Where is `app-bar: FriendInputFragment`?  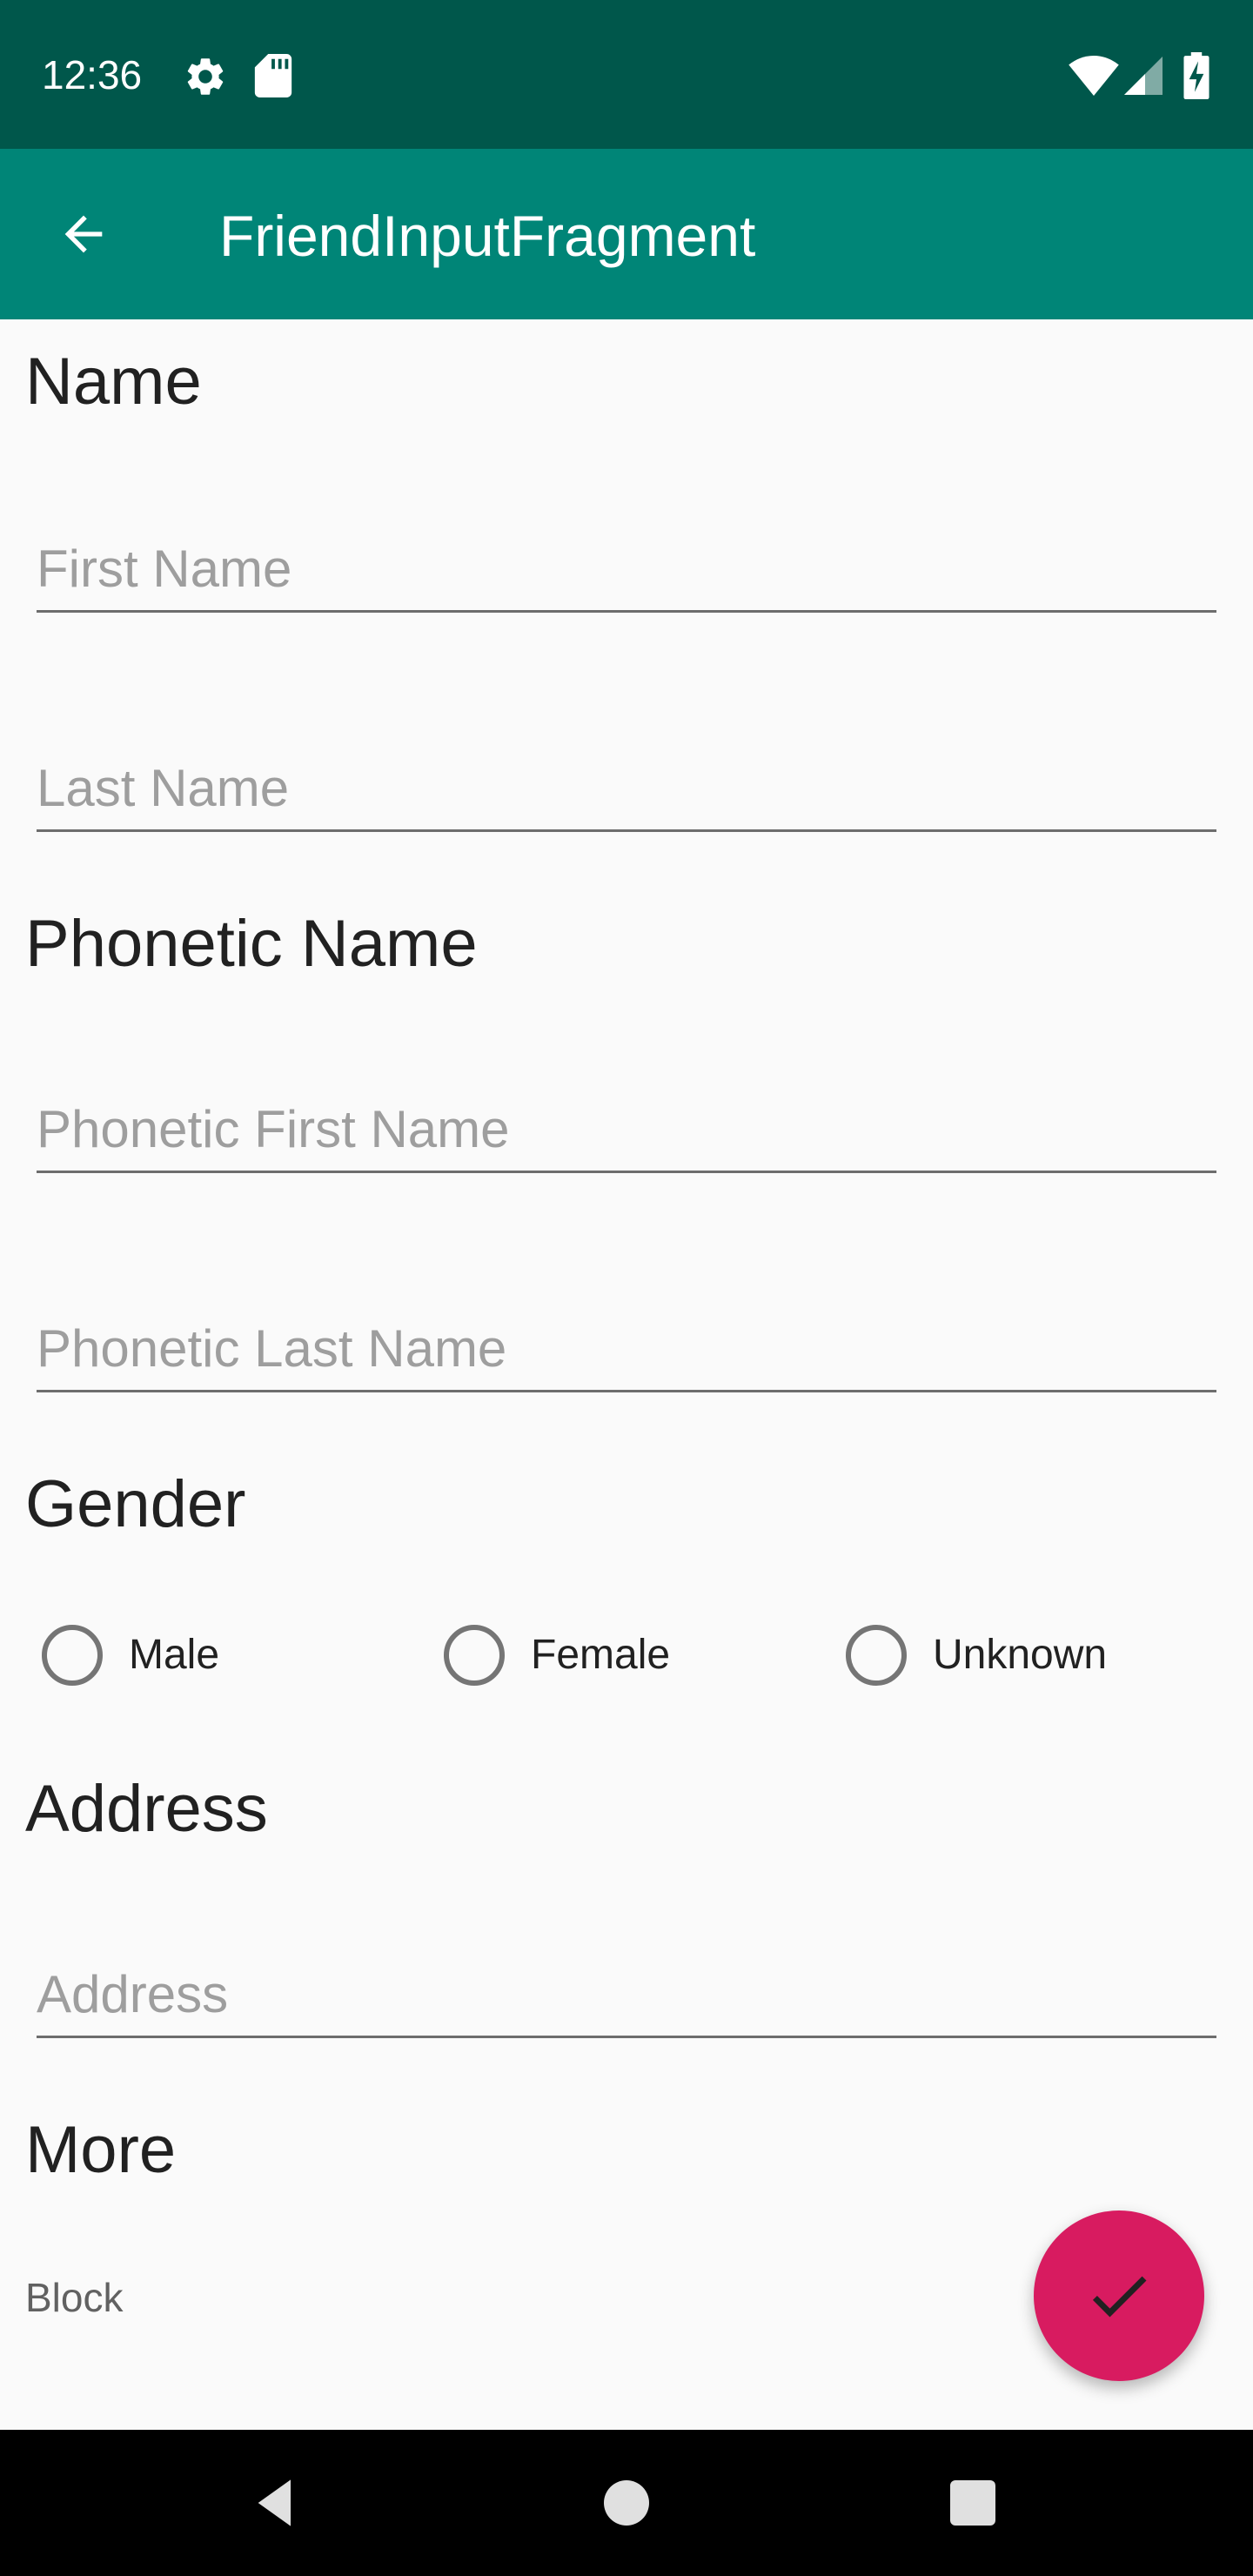
app-bar: FriendInputFragment is located at coordinates (626, 234).